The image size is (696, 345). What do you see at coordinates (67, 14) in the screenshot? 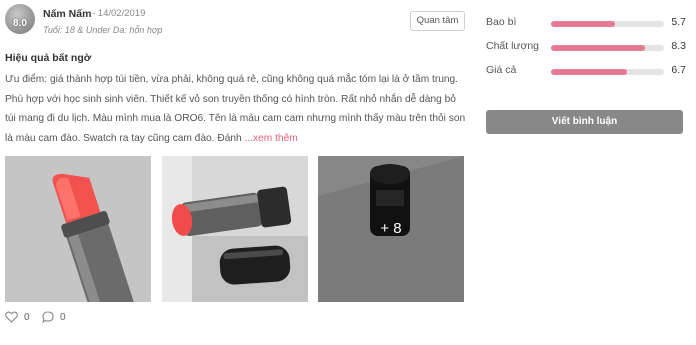
I see `user-name: Nấm Nấm` at bounding box center [67, 14].